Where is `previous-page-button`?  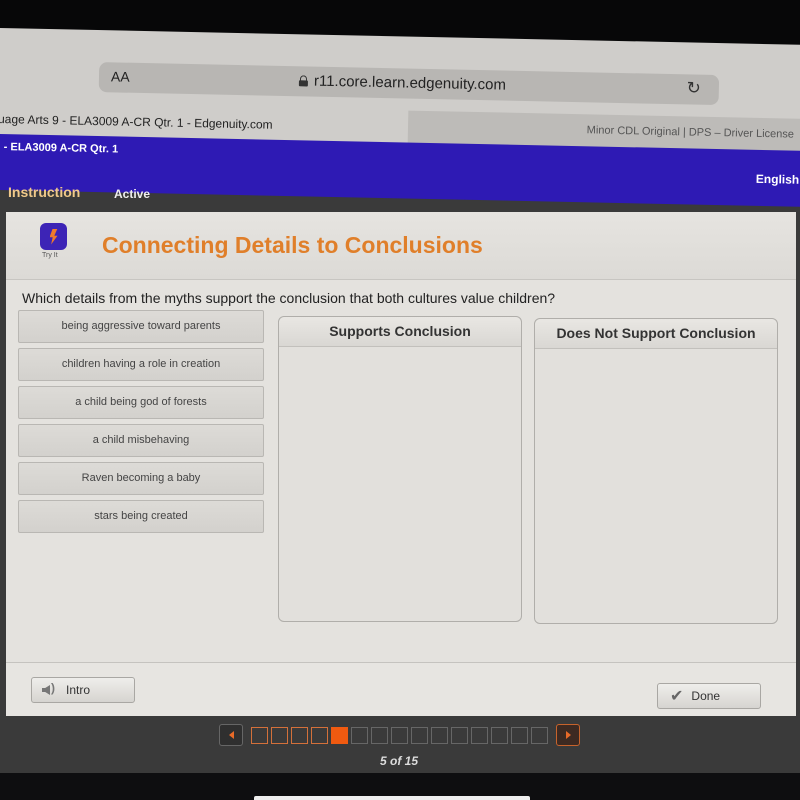
previous-page-button is located at coordinates (231, 735).